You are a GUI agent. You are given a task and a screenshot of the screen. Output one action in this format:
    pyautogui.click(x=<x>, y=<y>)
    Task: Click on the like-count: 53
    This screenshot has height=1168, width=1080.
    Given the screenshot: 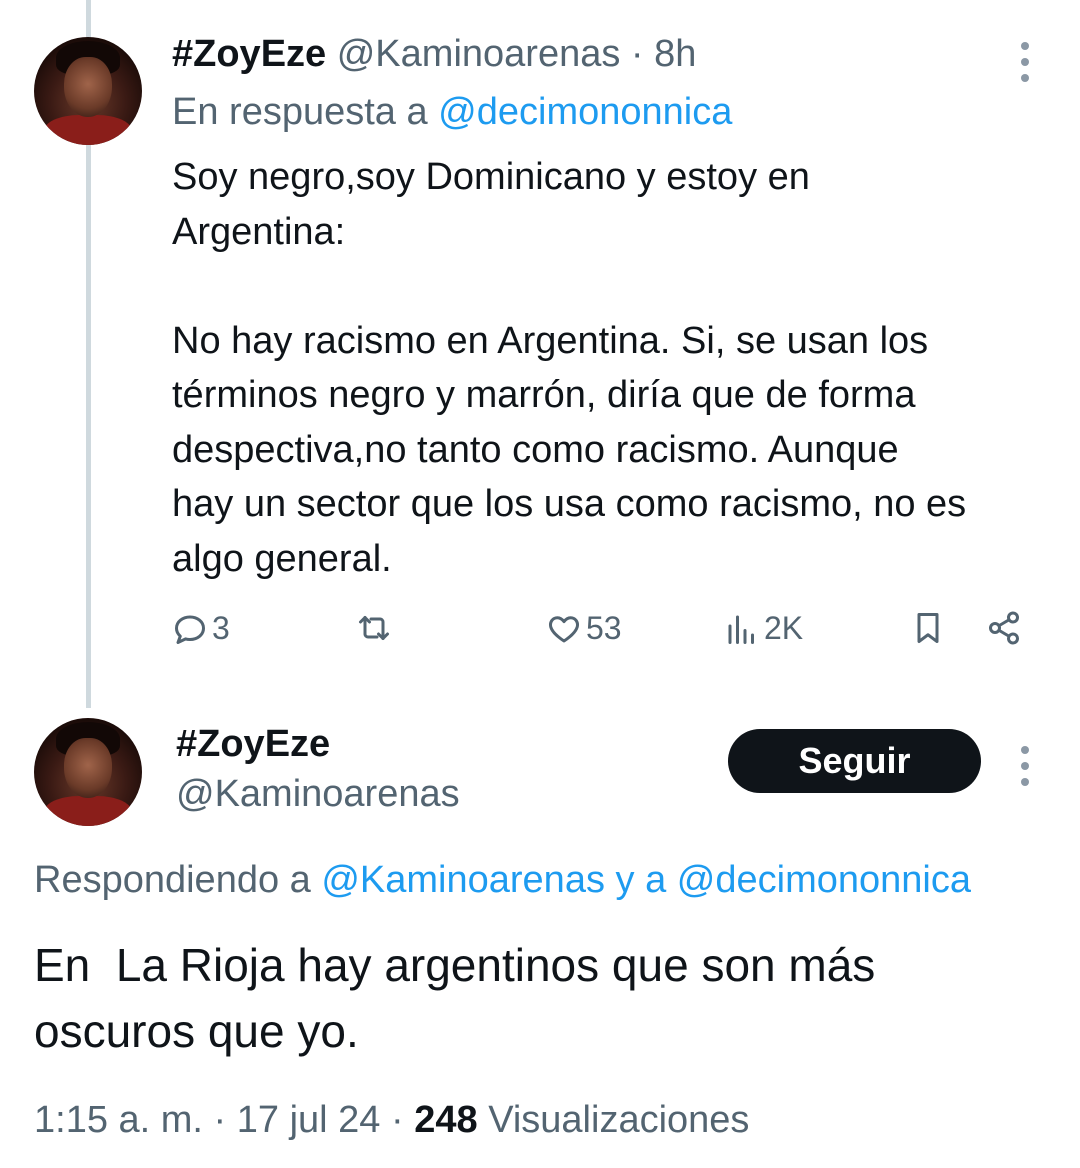 What is the action you would take?
    pyautogui.click(x=604, y=628)
    